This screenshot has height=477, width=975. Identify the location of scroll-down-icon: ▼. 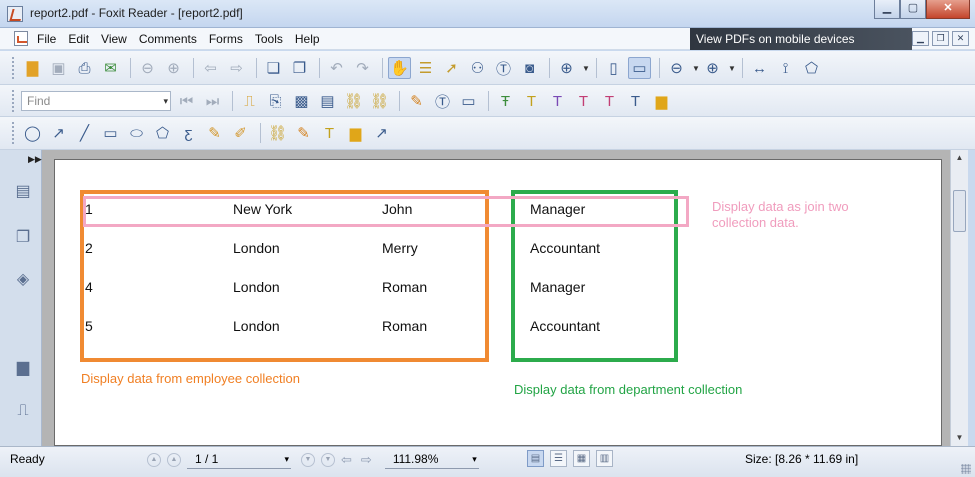
(959, 438).